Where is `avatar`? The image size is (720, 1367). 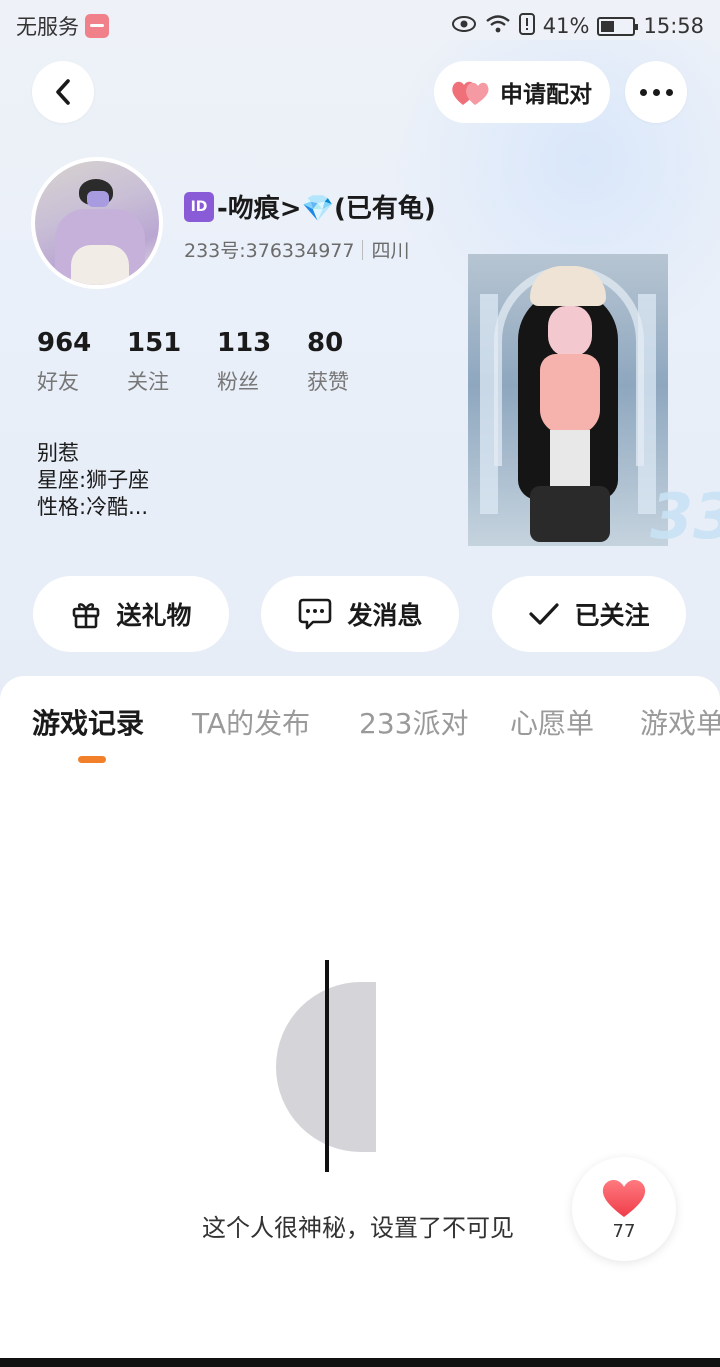 avatar is located at coordinates (97, 223).